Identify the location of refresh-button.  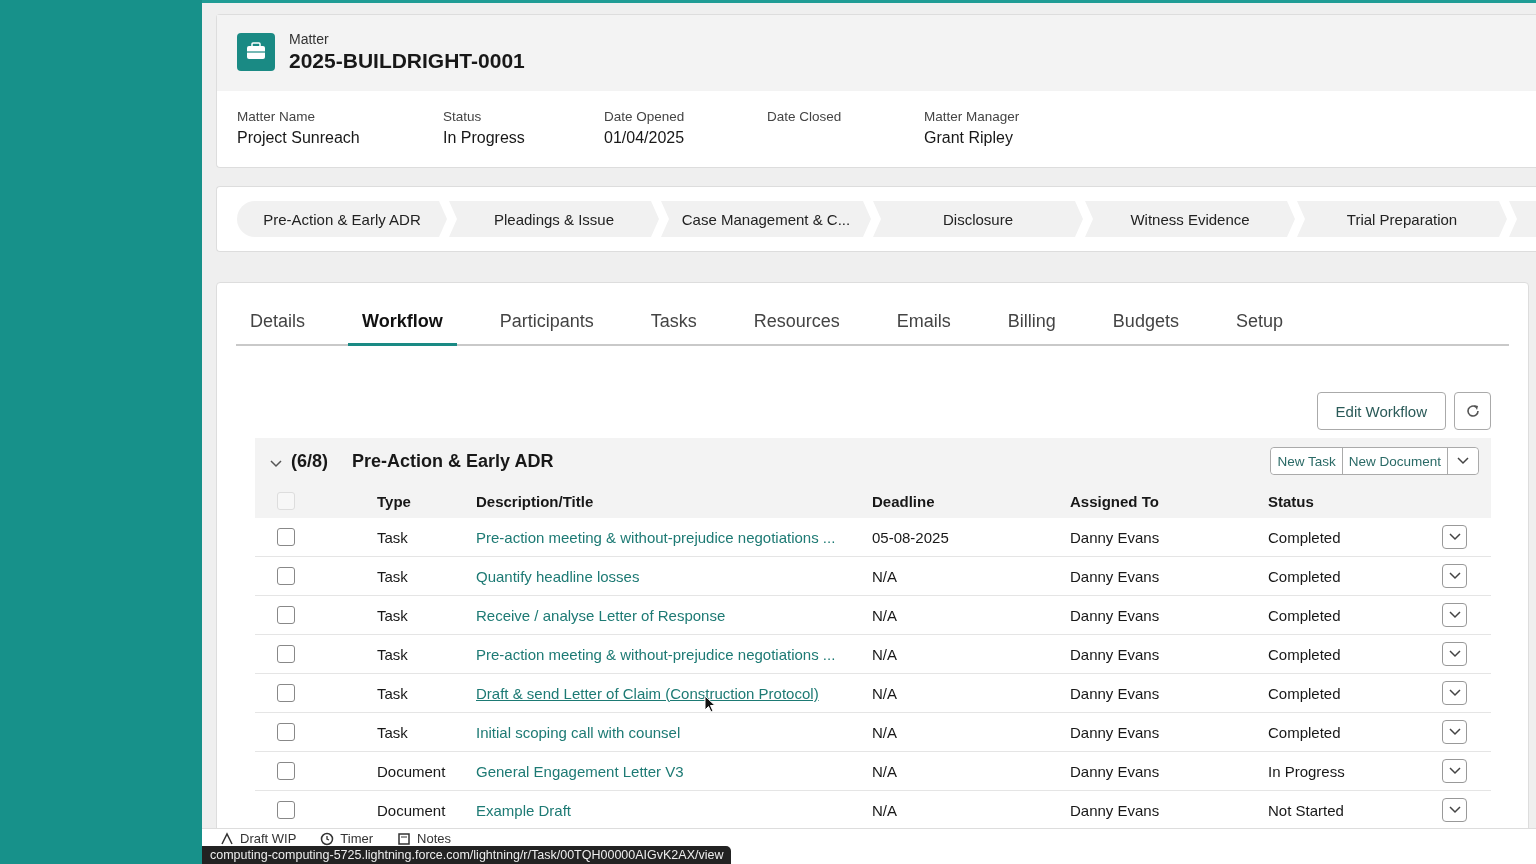
(1472, 411).